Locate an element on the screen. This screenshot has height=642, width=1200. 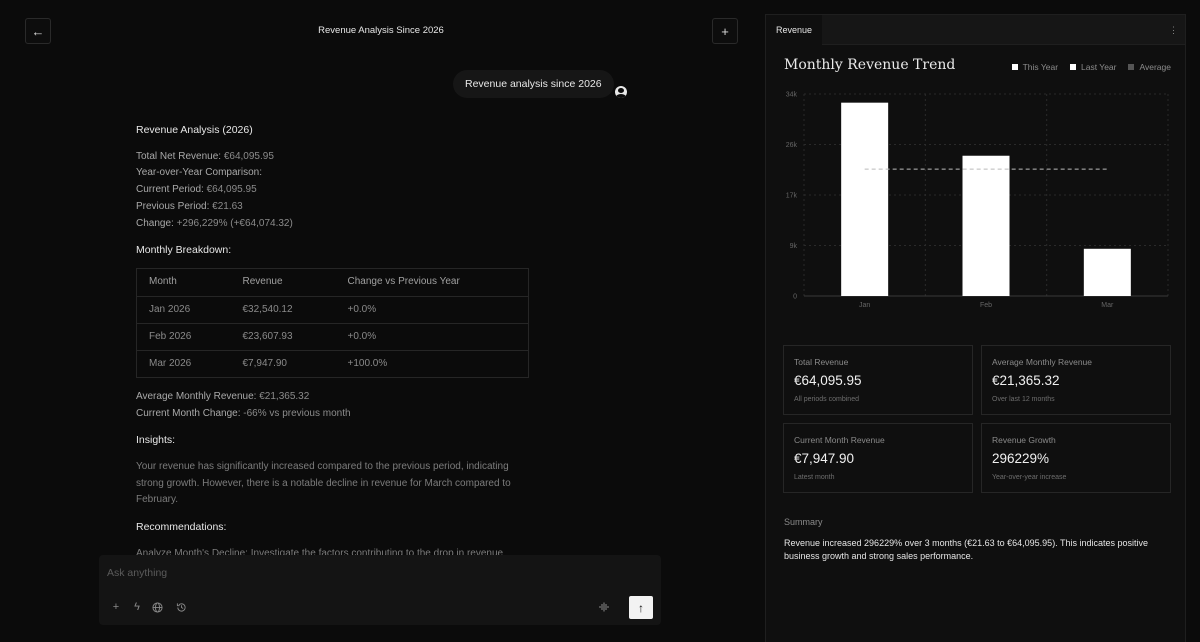
bar-mar is located at coordinates (1107, 272).